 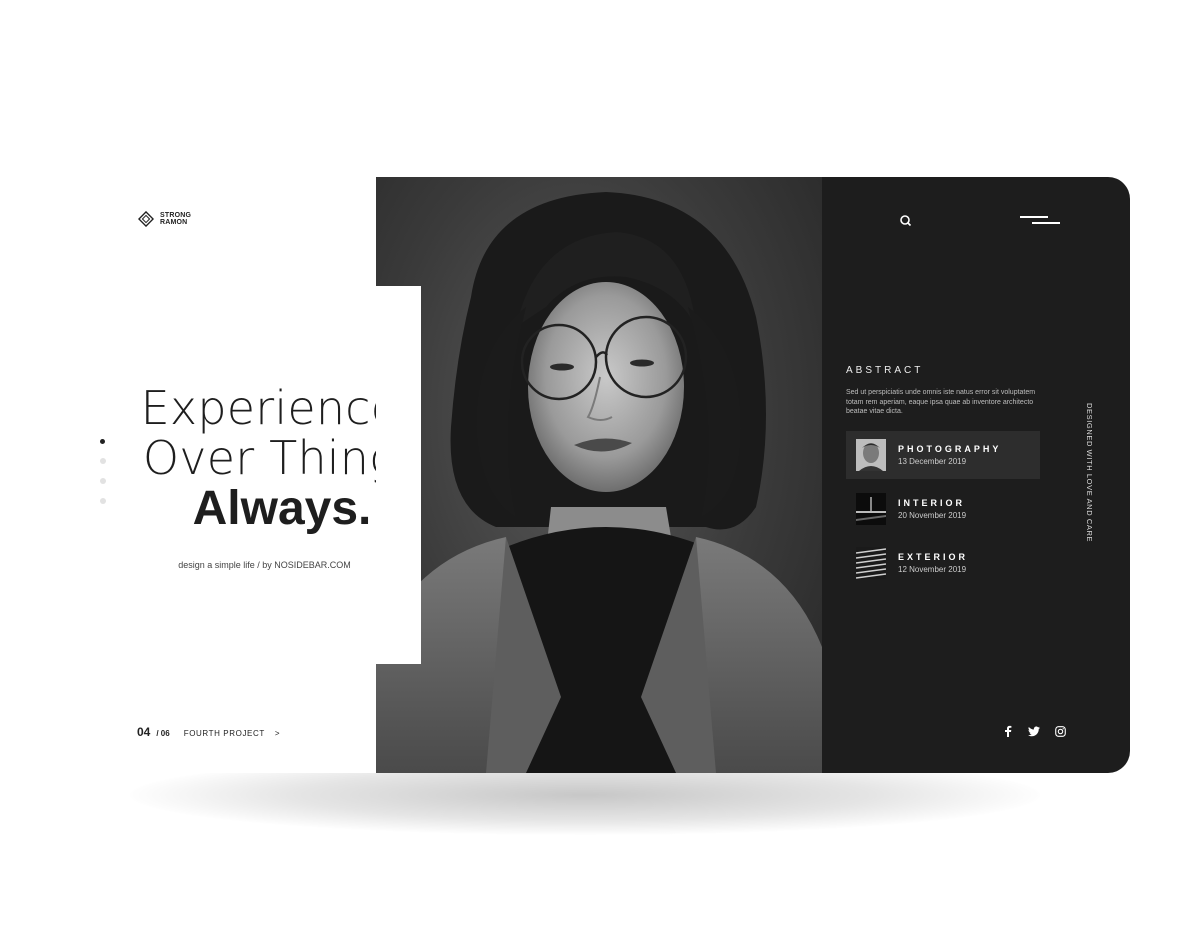 I want to click on project-label: FOURTH PROJECT, so click(x=224, y=733).